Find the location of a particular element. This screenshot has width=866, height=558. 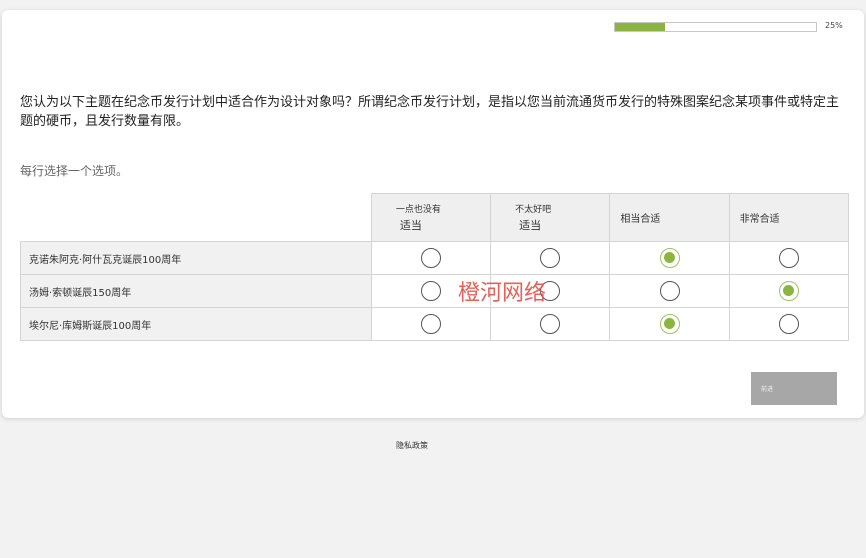

privacy-policy-link: 隐私政策 is located at coordinates (412, 445).